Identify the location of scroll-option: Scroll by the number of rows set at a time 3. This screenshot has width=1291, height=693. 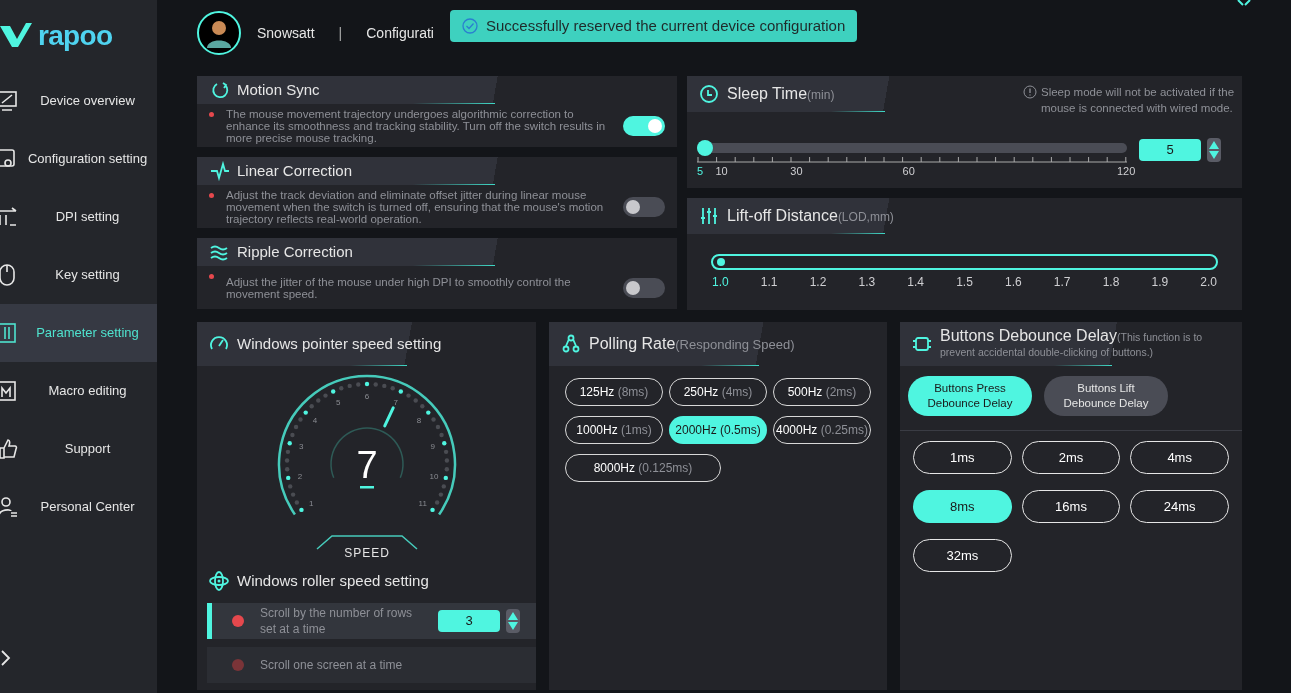
(371, 620).